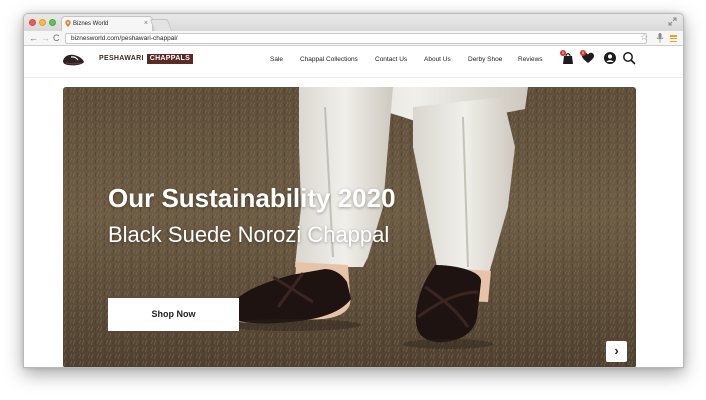 This screenshot has width=706, height=400. What do you see at coordinates (610, 58) in the screenshot?
I see `account-icon` at bounding box center [610, 58].